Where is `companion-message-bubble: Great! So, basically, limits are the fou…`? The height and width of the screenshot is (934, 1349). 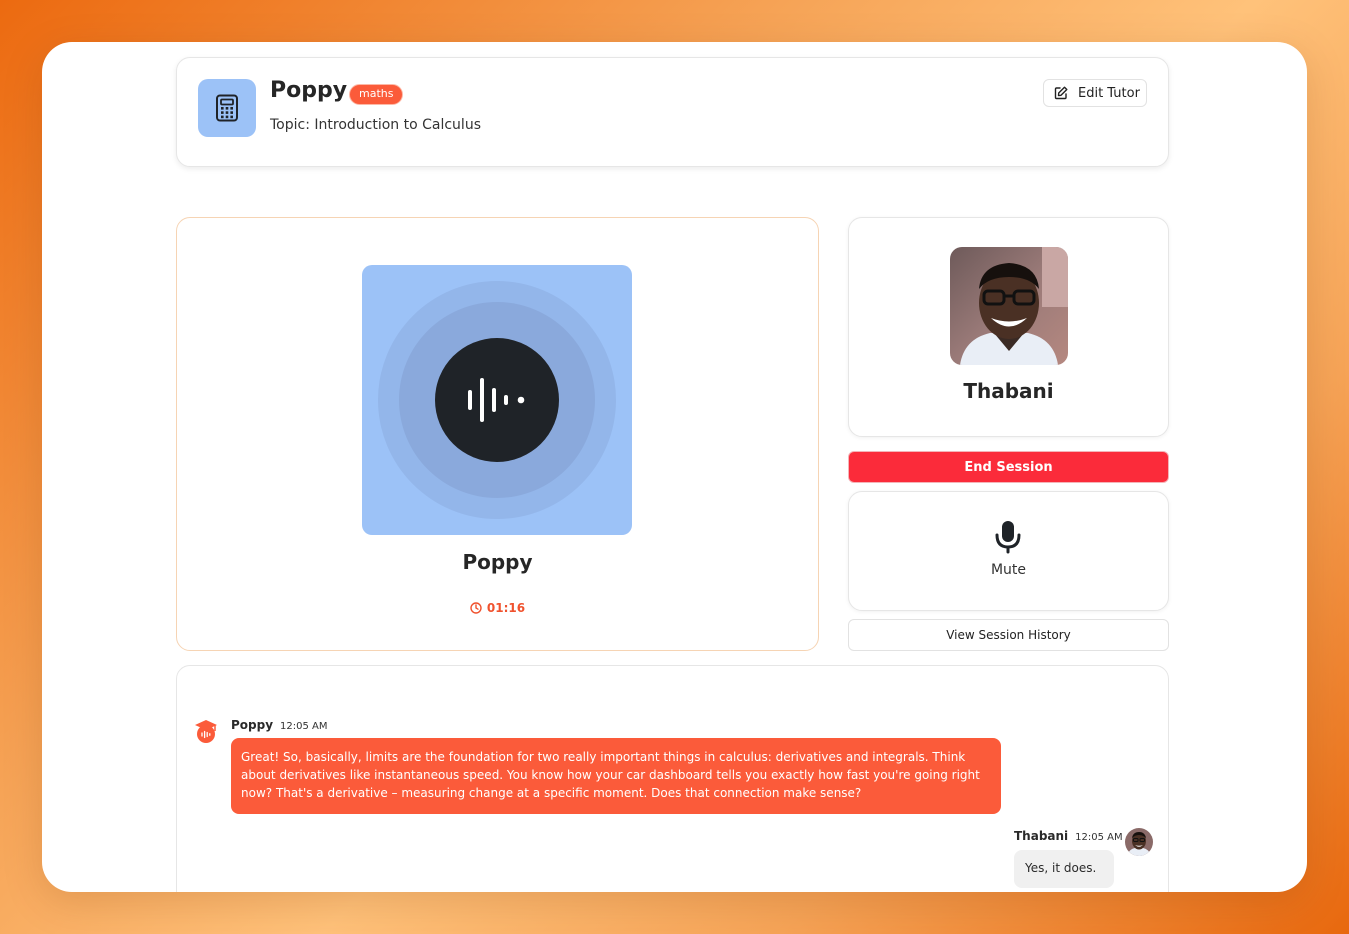
companion-message-bubble: Great! So, basically, limits are the fou… is located at coordinates (616, 776).